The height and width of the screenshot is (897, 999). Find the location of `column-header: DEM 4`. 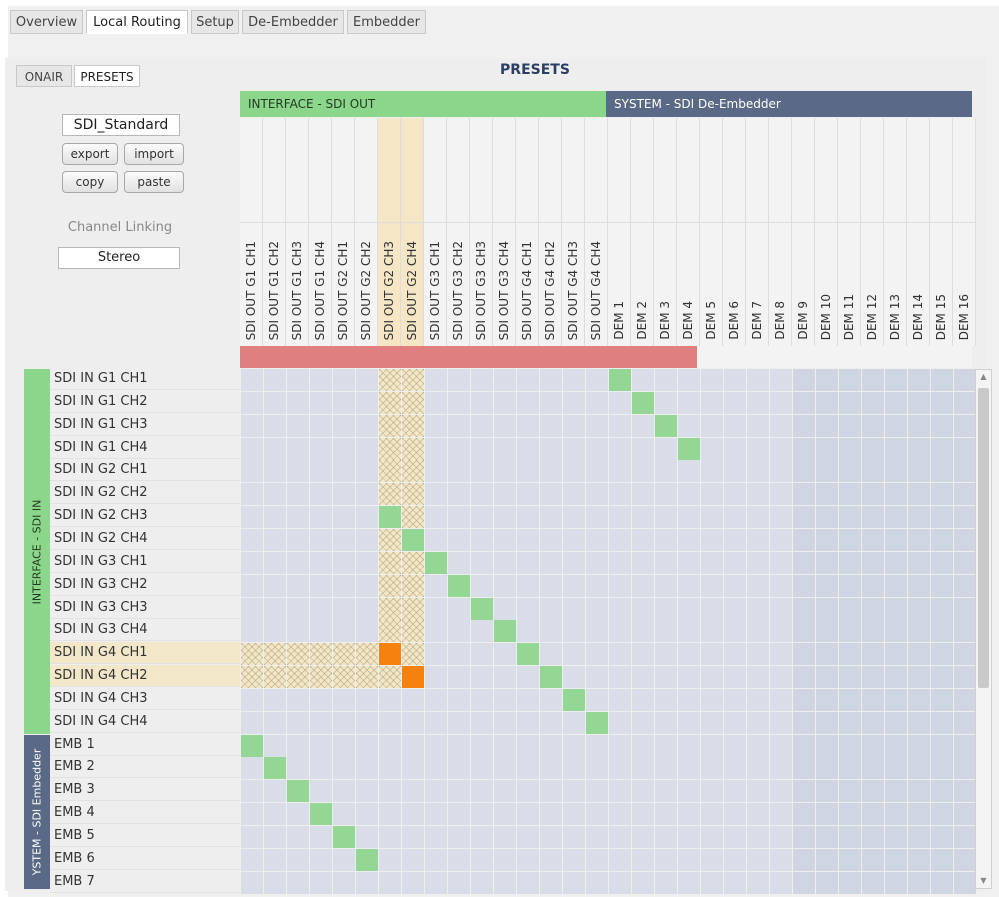

column-header: DEM 4 is located at coordinates (688, 232).